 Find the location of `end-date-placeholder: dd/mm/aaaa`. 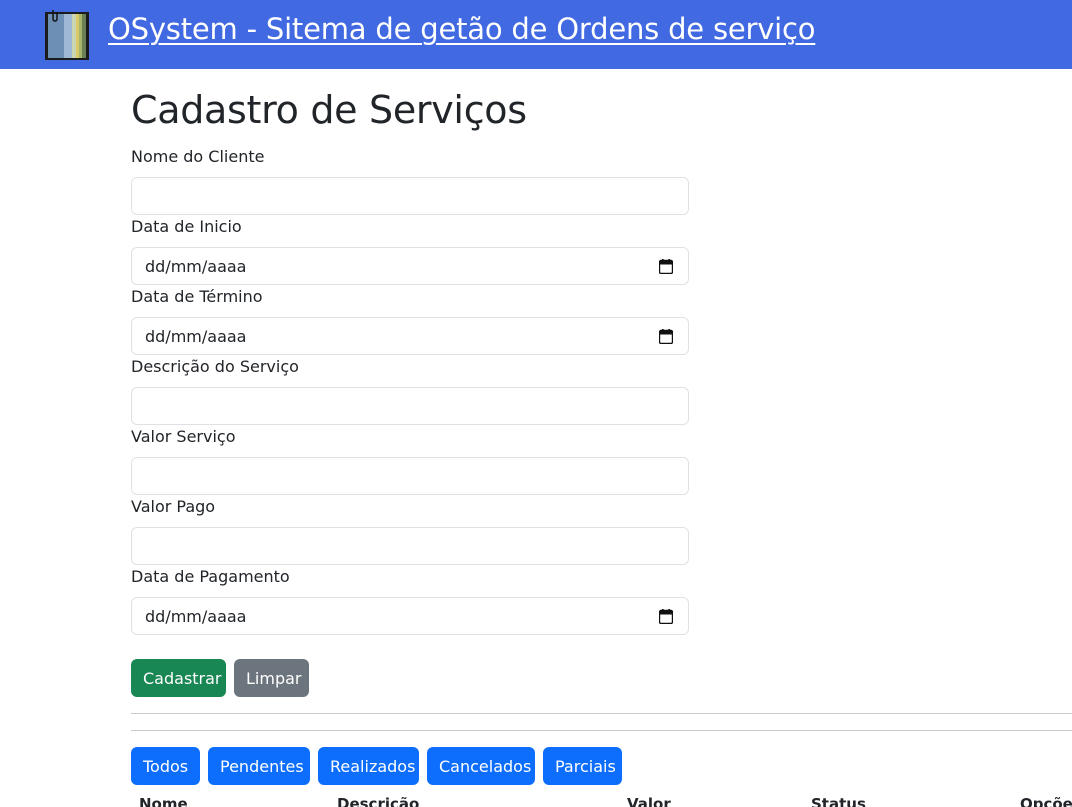

end-date-placeholder: dd/mm/aaaa is located at coordinates (196, 336).